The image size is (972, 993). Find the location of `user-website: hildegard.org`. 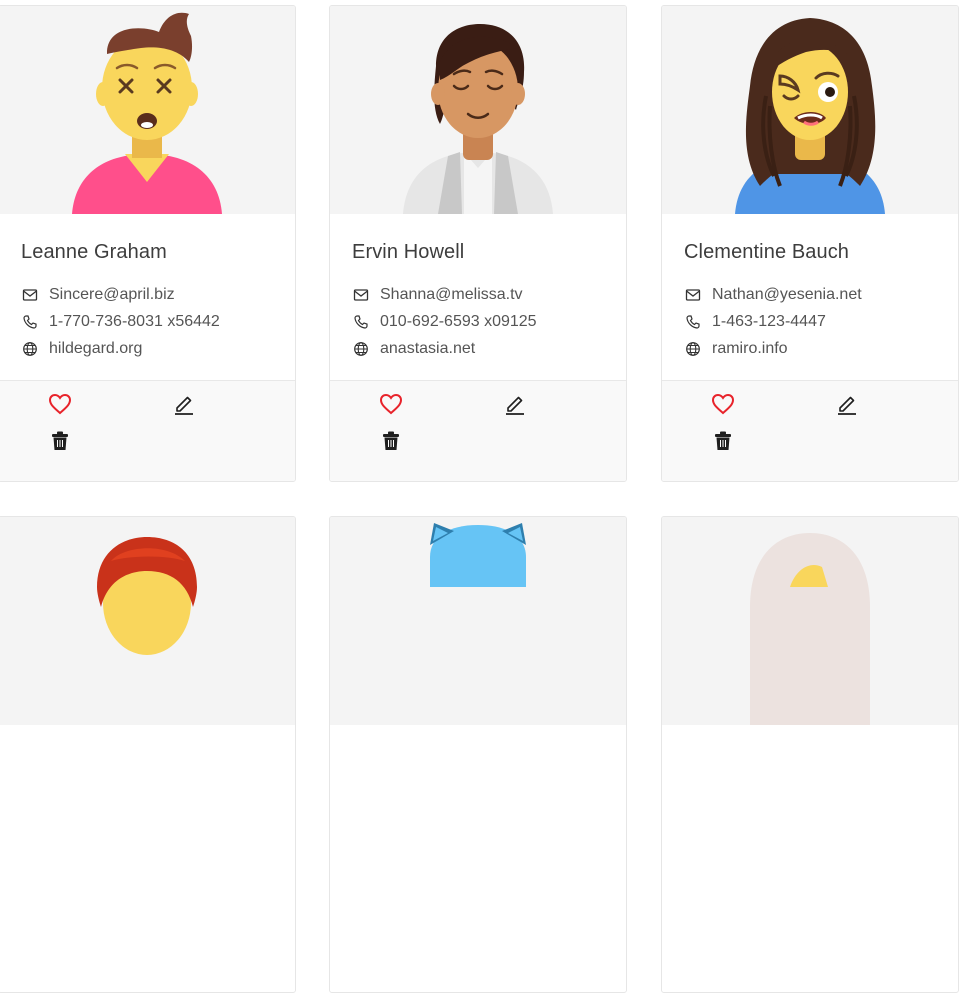

user-website: hildegard.org is located at coordinates (95, 349).